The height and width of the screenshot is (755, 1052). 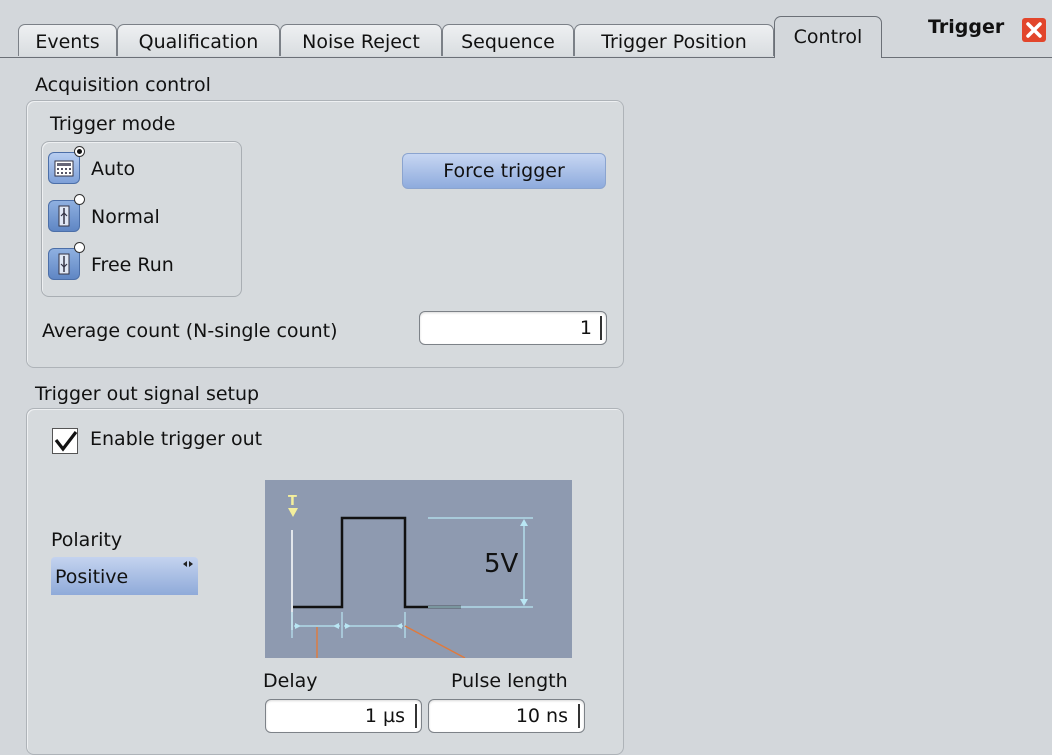 I want to click on average-count-label: Average count (N-single count), so click(x=190, y=331).